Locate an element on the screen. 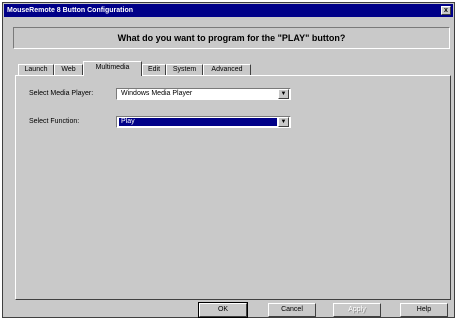  close-icon: x is located at coordinates (446, 10).